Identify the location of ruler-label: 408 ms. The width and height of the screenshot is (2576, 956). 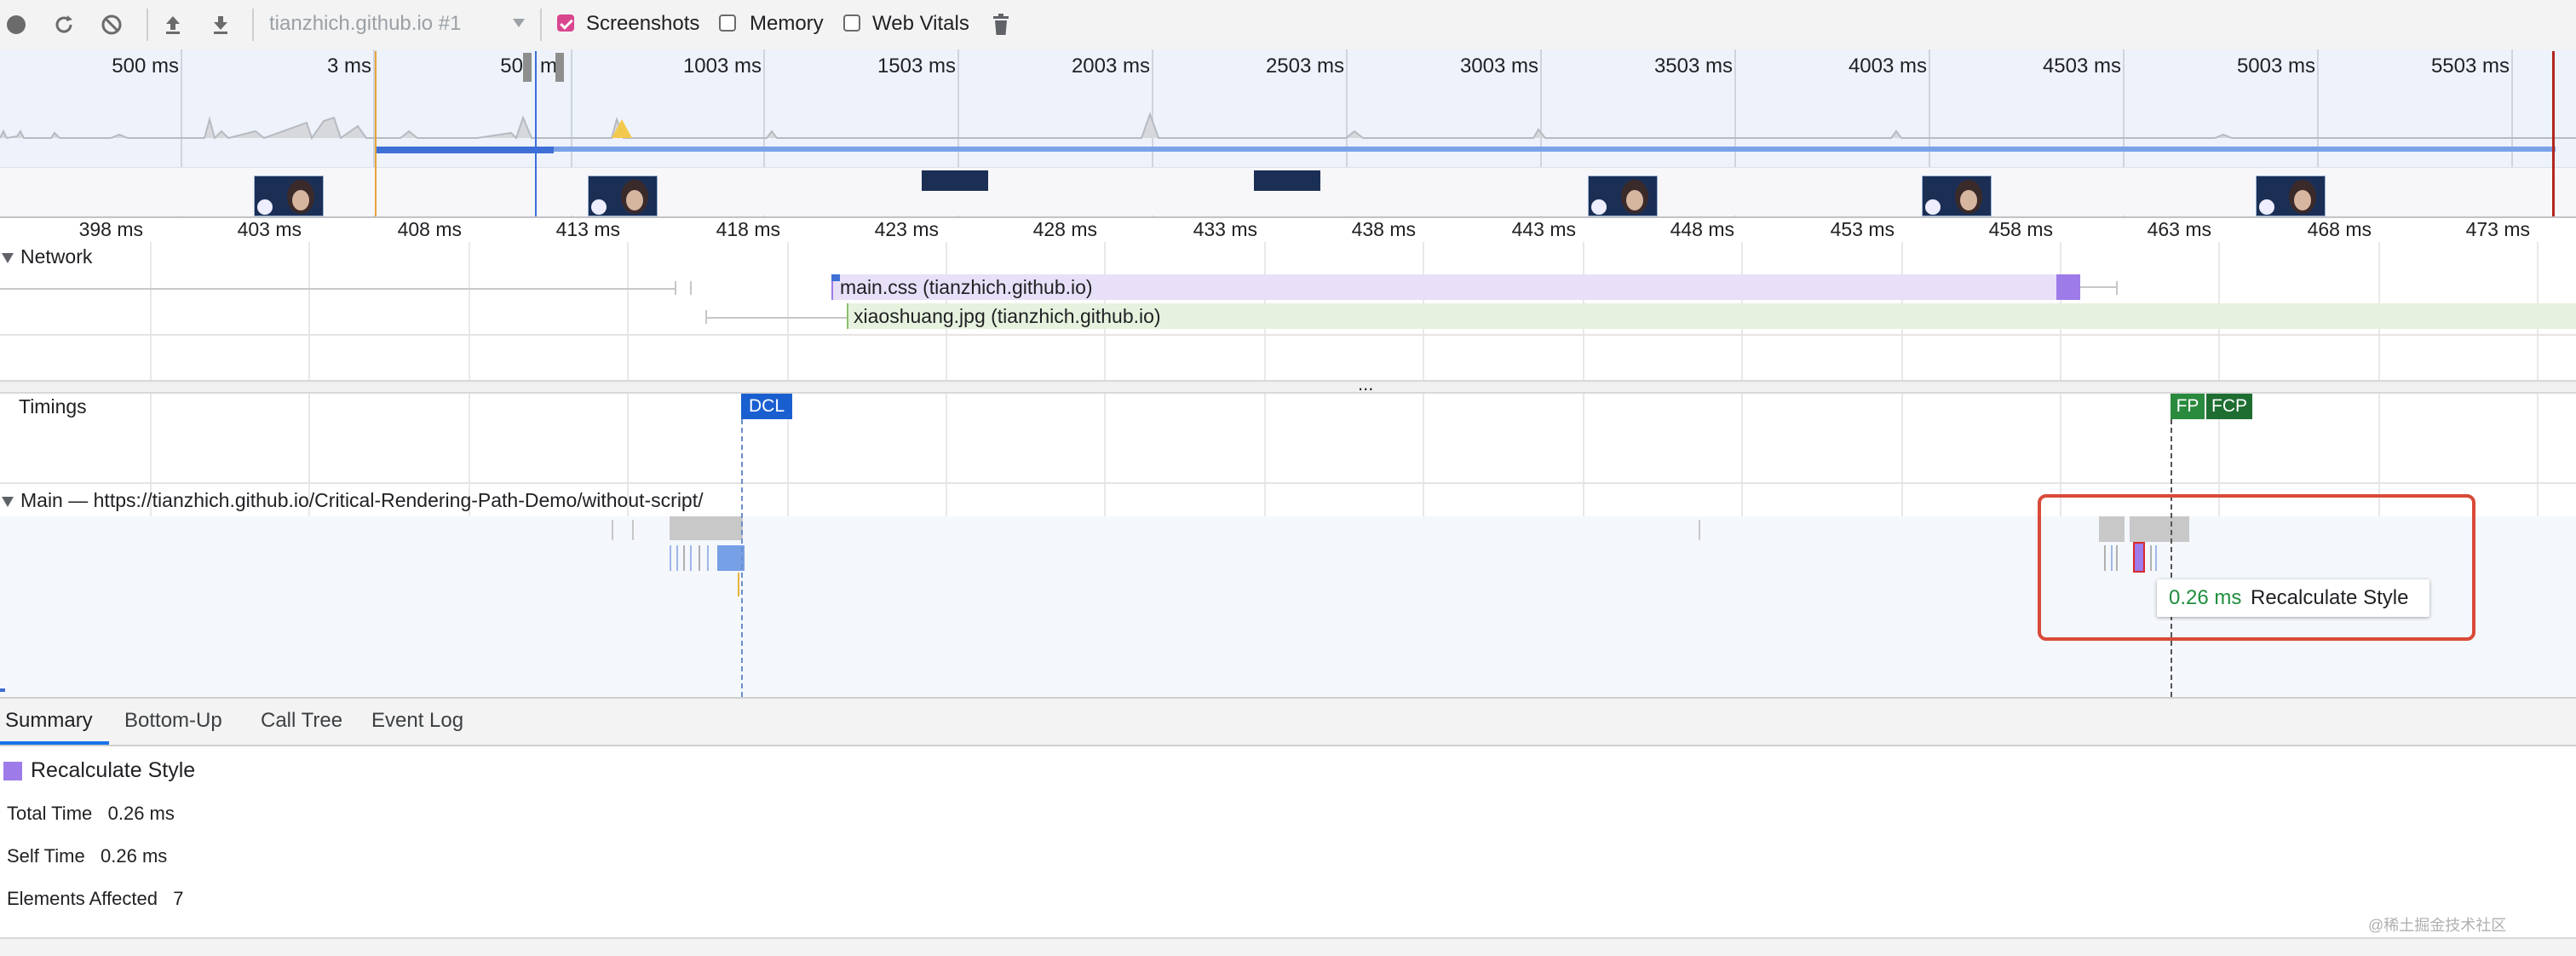
(429, 229).